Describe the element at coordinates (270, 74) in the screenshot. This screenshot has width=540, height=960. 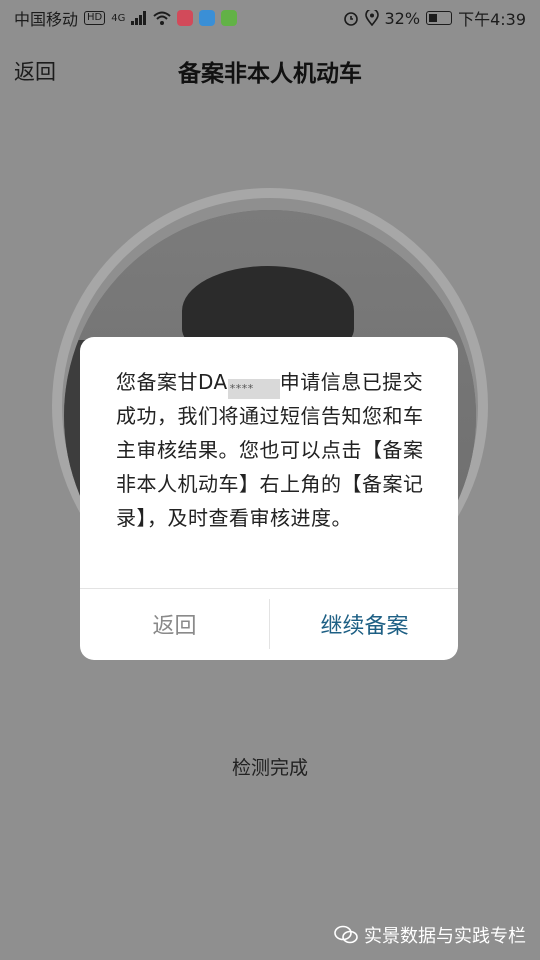
I see `page-title: 备案非本人机动车` at that location.